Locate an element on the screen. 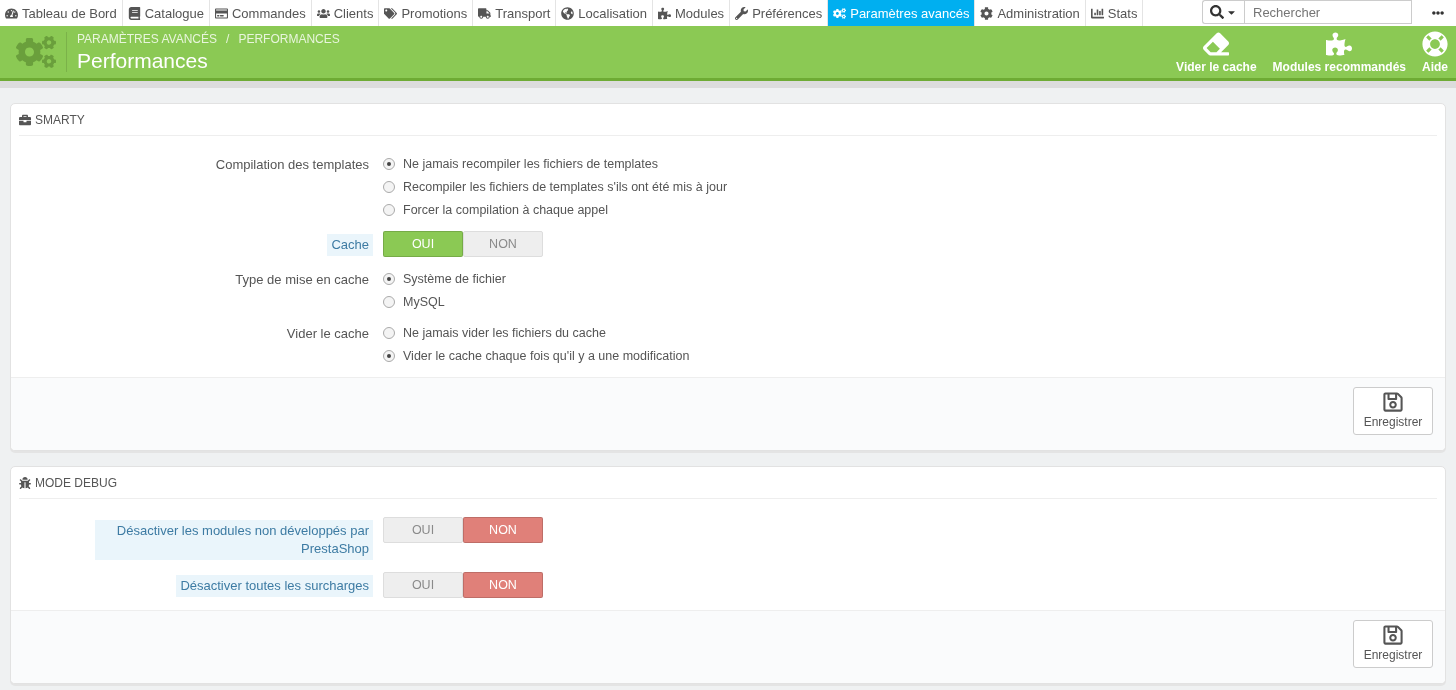 Image resolution: width=1456 pixels, height=690 pixels. search-button is located at coordinates (1223, 12).